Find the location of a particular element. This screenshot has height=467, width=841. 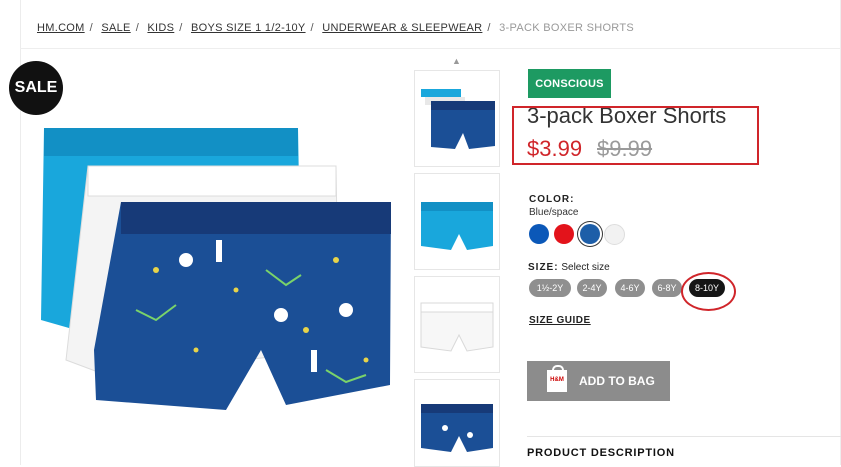

size-highlight-circle is located at coordinates (708, 291).